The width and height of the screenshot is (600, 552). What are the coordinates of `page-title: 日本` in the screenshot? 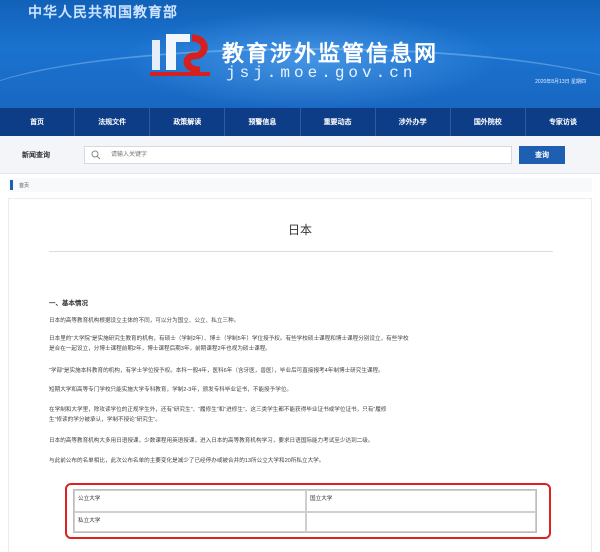 It's located at (299, 230).